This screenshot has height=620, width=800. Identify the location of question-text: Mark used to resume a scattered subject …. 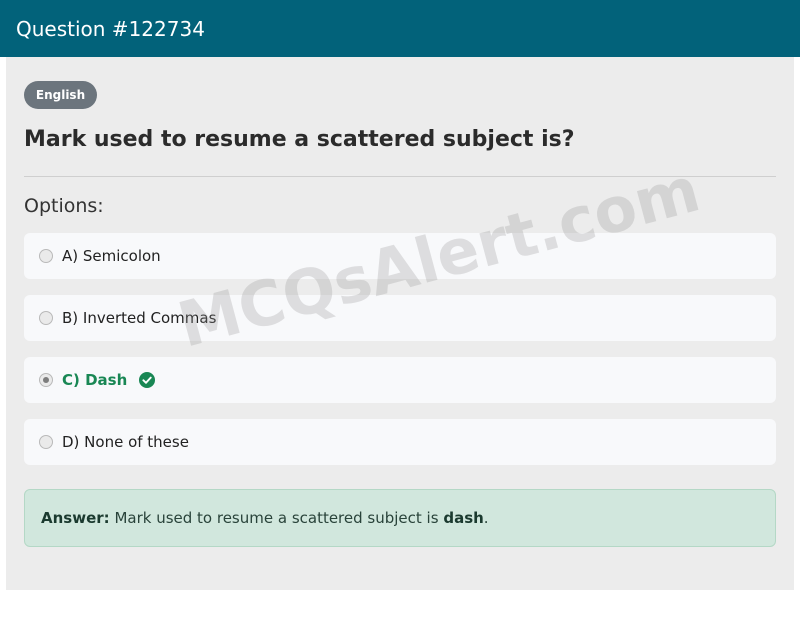
(299, 139).